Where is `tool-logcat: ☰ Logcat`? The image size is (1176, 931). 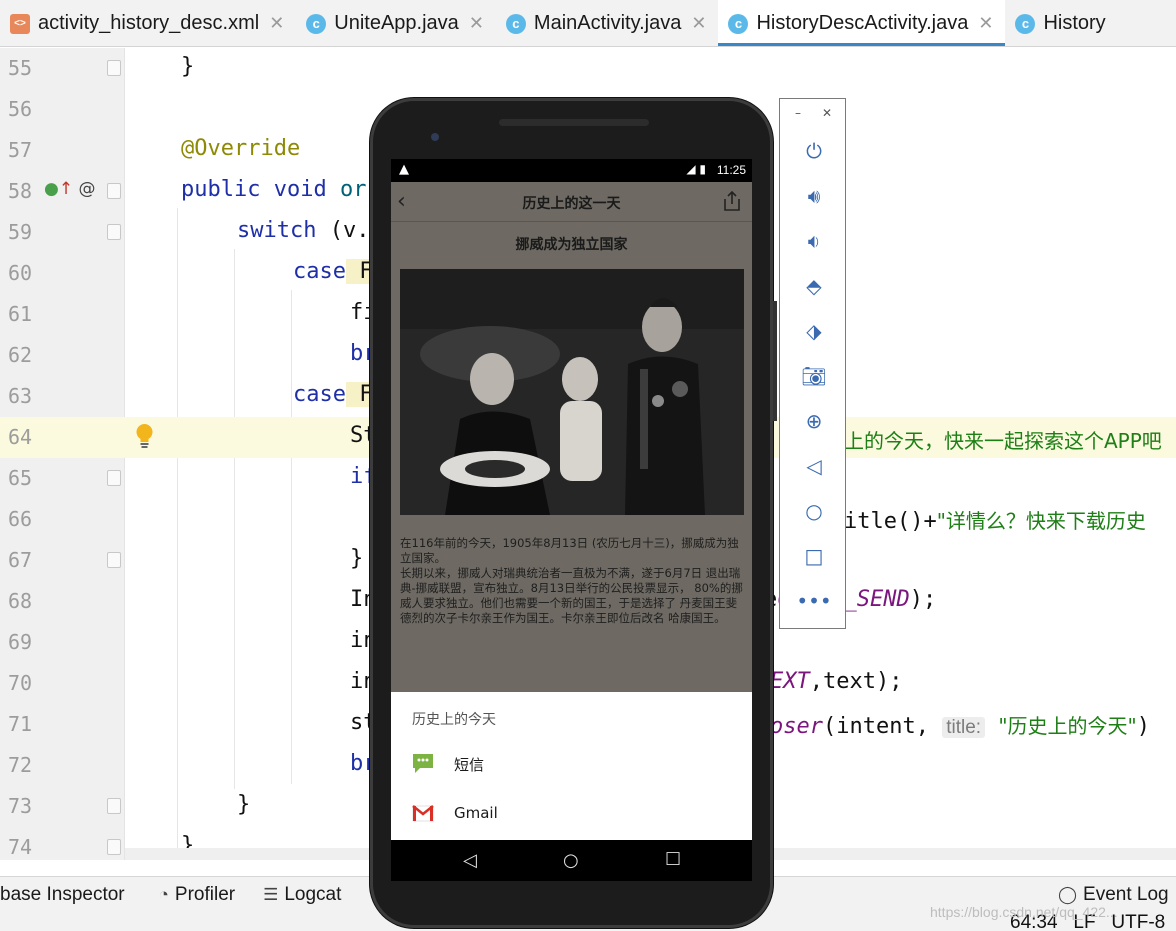 tool-logcat: ☰ Logcat is located at coordinates (302, 895).